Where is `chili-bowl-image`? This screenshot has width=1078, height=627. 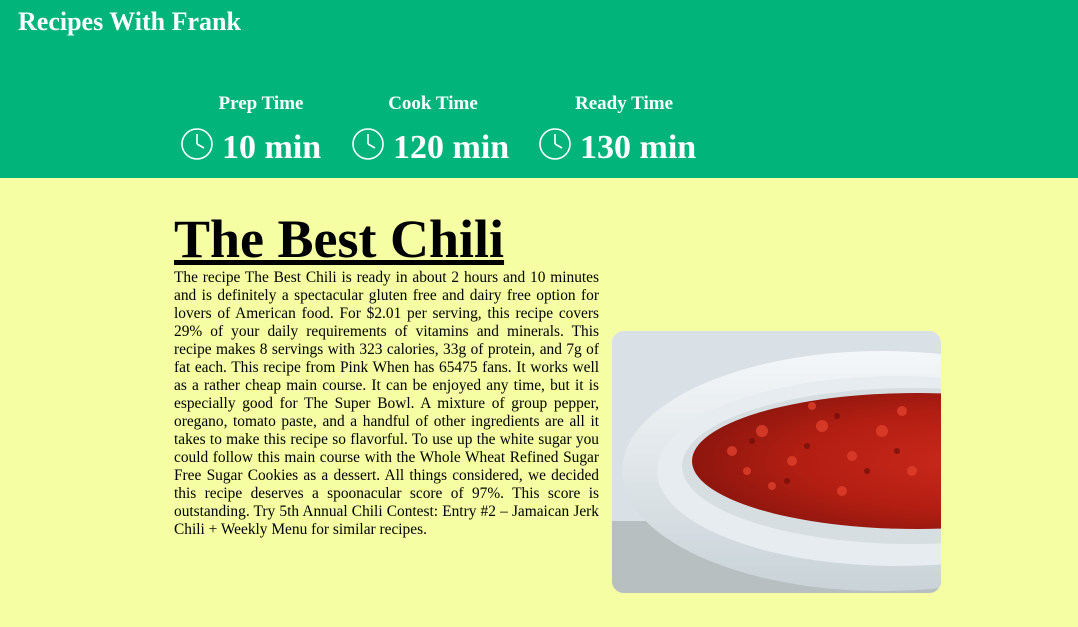
chili-bowl-image is located at coordinates (776, 462).